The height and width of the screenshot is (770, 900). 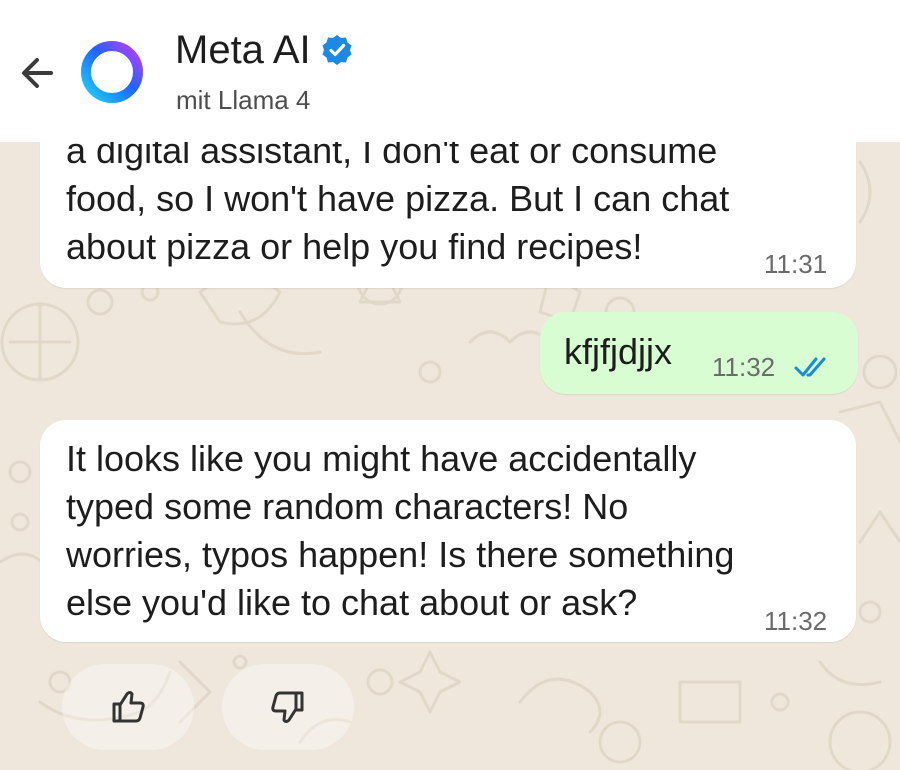 I want to click on contact-title-row: Meta AI, so click(x=264, y=50).